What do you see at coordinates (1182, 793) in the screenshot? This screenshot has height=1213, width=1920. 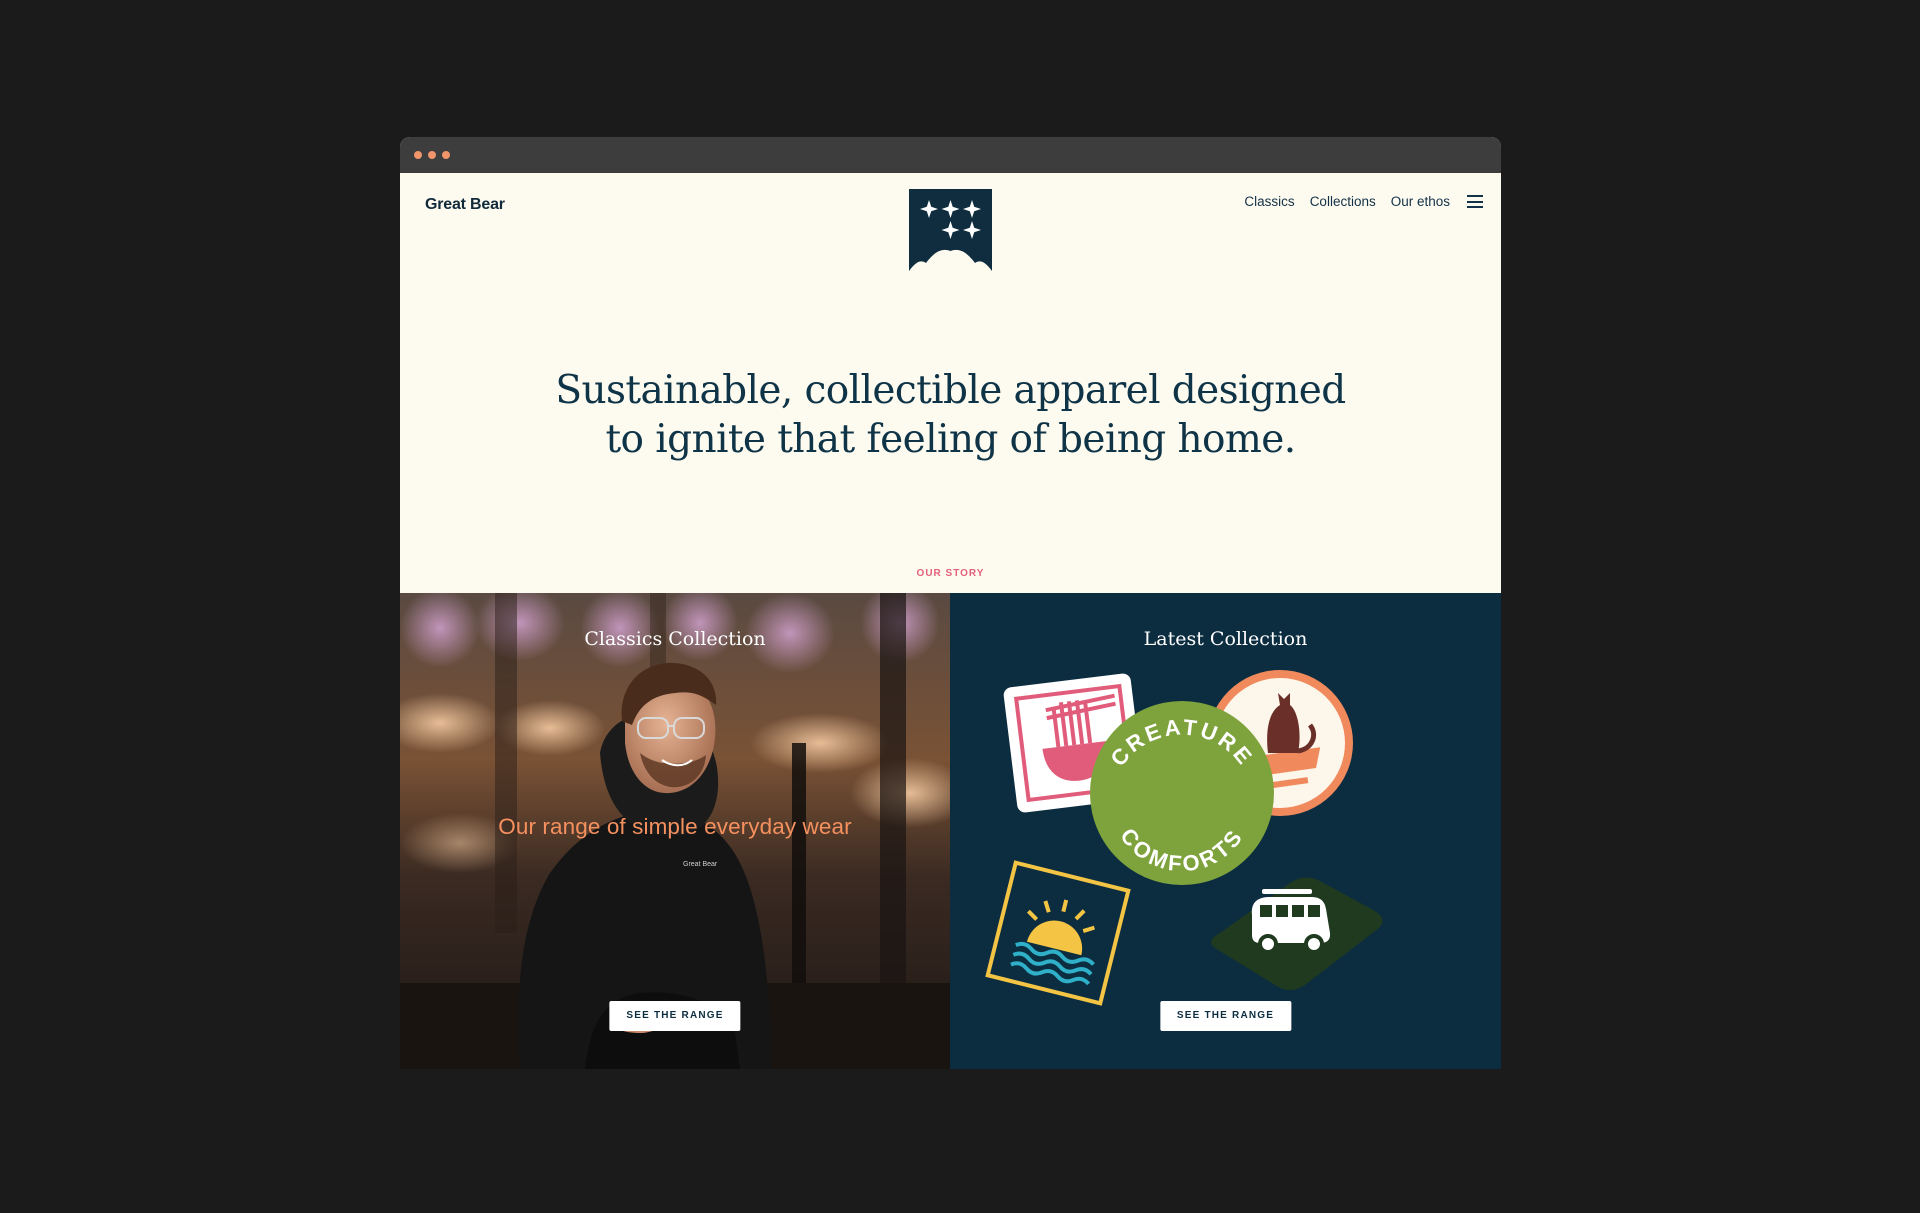 I see `creature-comforts-badge: CREATURE COMFORTS` at bounding box center [1182, 793].